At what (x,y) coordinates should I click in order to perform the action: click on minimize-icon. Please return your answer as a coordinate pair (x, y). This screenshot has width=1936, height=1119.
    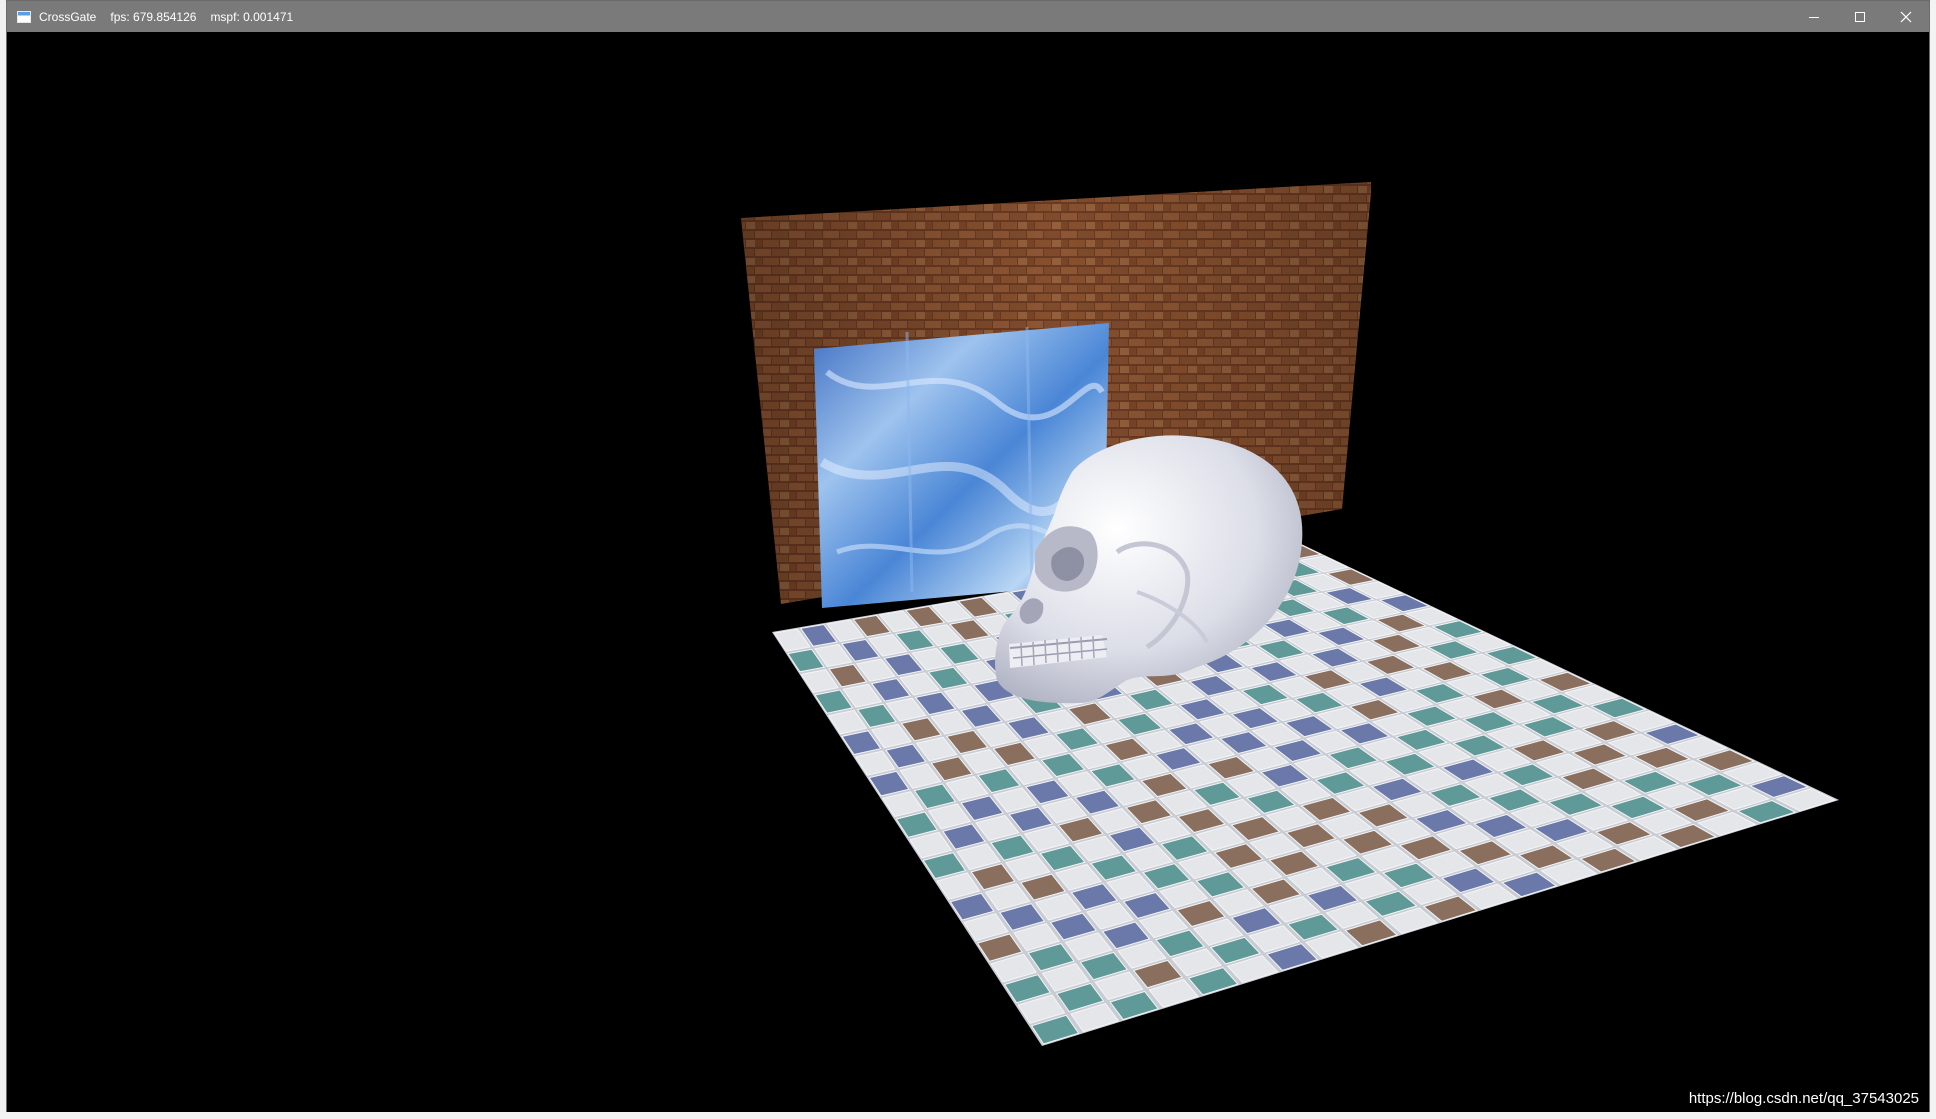
    Looking at the image, I should click on (1814, 17).